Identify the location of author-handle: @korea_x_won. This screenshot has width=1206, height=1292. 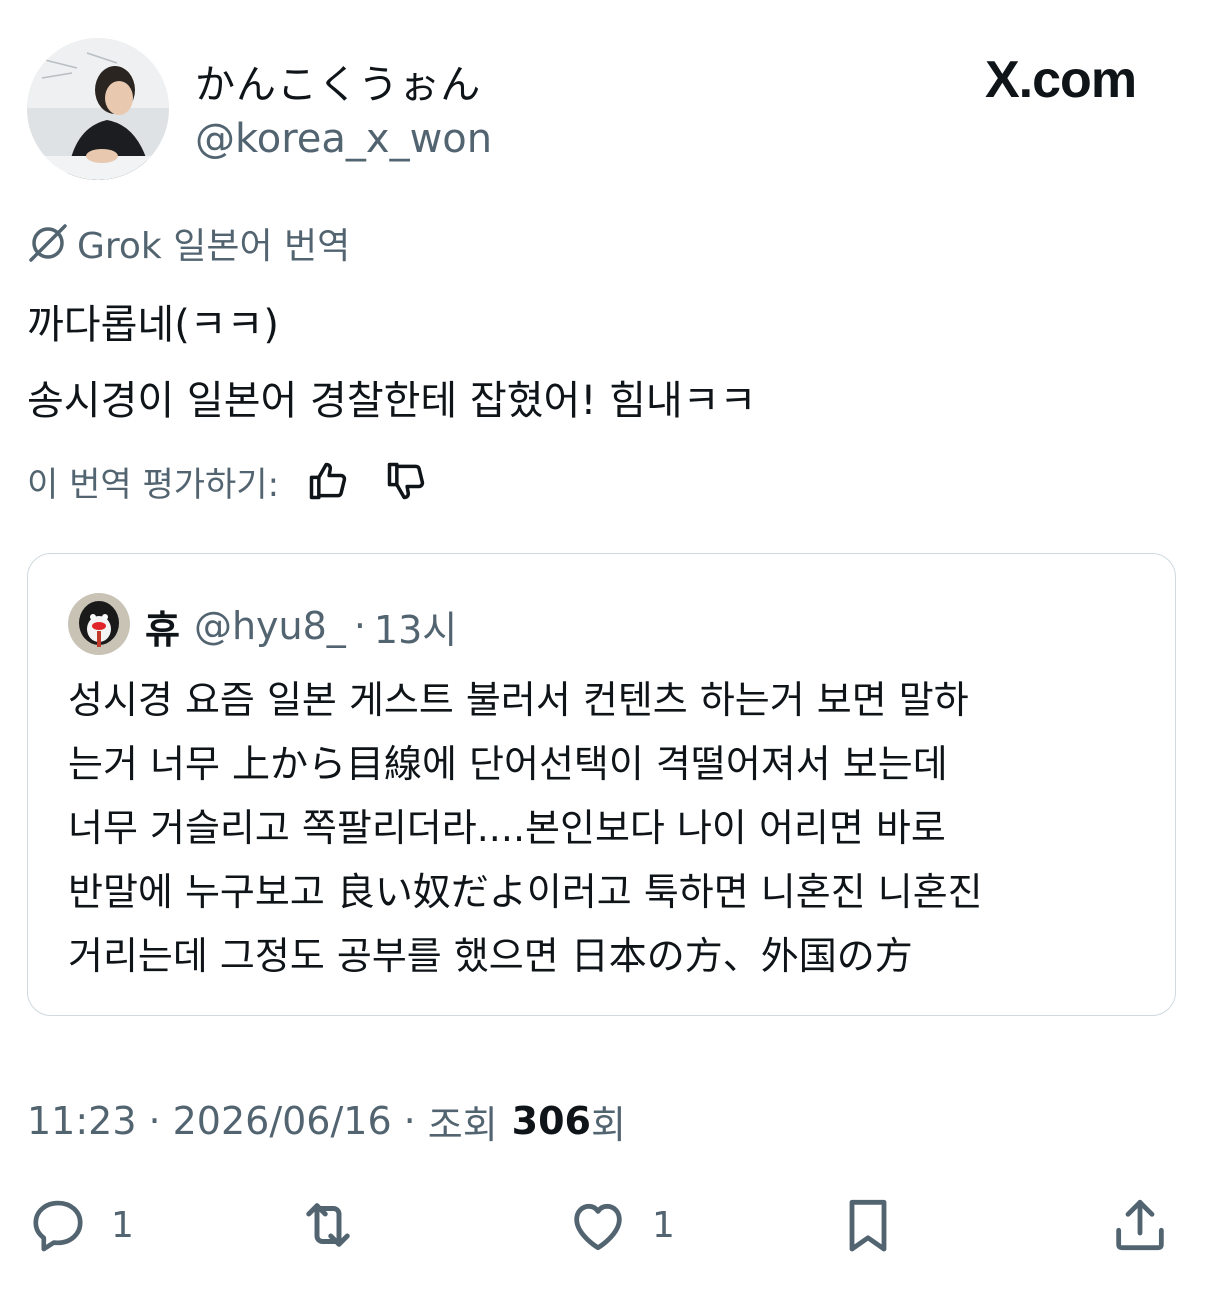
(343, 139).